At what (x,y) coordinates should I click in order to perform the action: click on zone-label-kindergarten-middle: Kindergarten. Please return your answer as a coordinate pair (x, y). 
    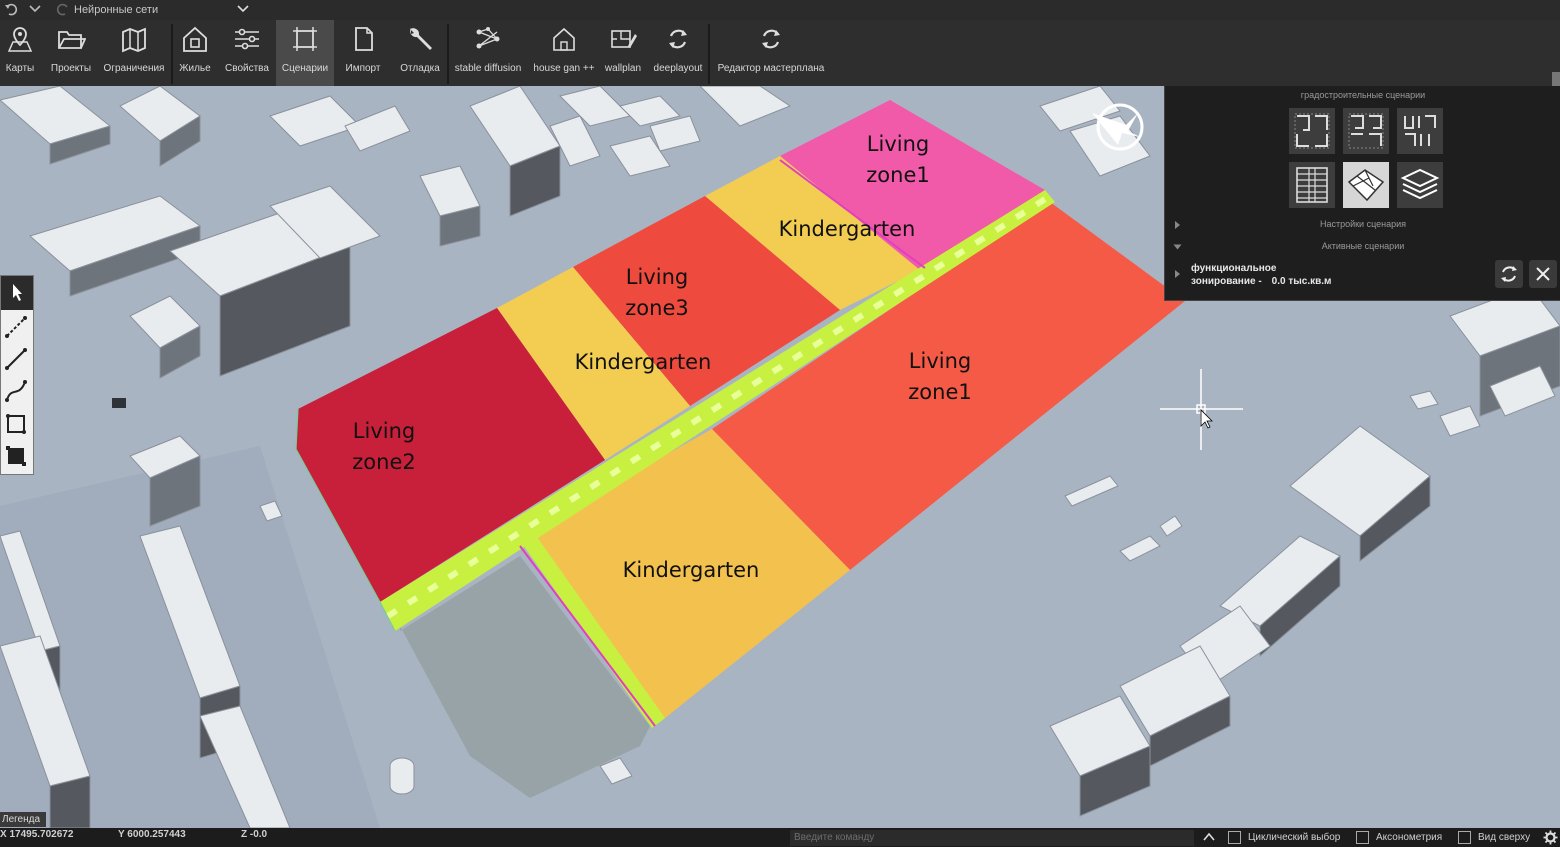
    Looking at the image, I should click on (643, 362).